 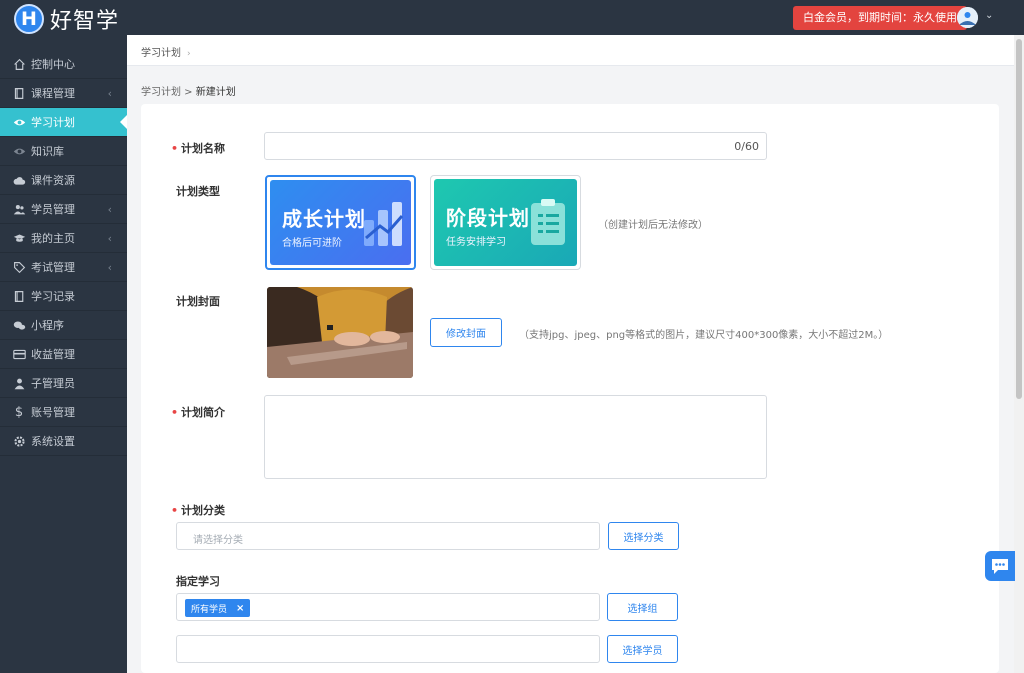 I want to click on growth-title: 成长计划, so click(x=324, y=219).